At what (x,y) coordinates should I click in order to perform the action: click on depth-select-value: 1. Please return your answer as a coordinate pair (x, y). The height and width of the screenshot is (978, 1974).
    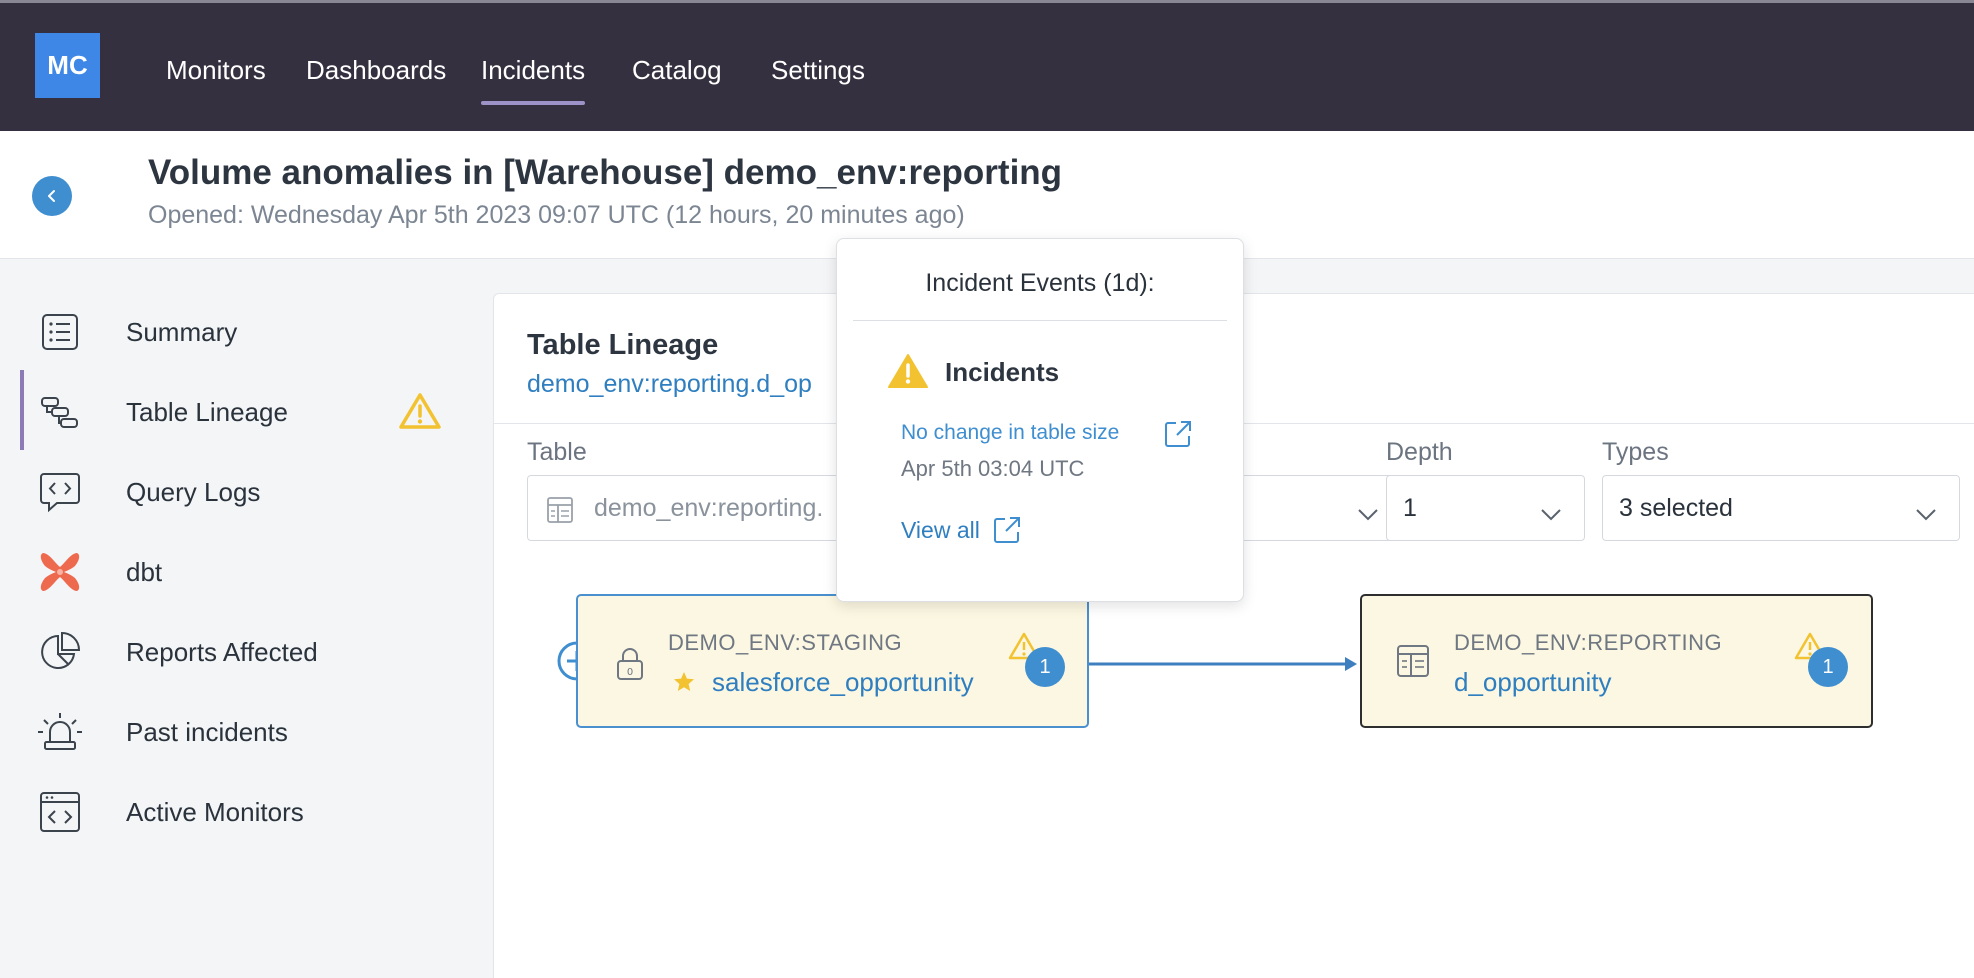
    Looking at the image, I should click on (1410, 507).